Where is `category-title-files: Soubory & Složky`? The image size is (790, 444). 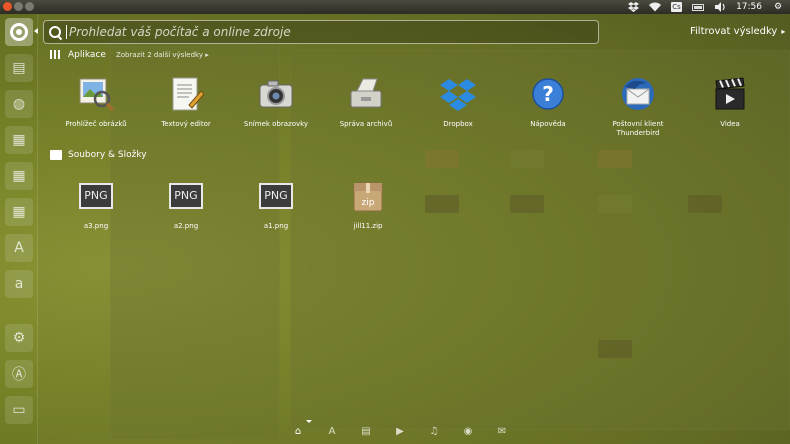 category-title-files: Soubory & Složky is located at coordinates (107, 155).